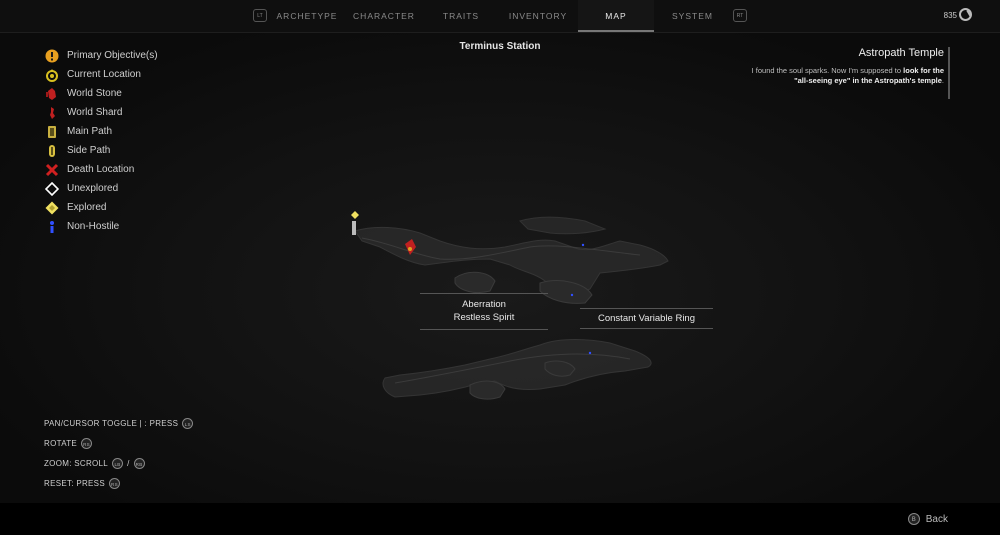  Describe the element at coordinates (52, 189) in the screenshot. I see `unexplored-icon` at that location.